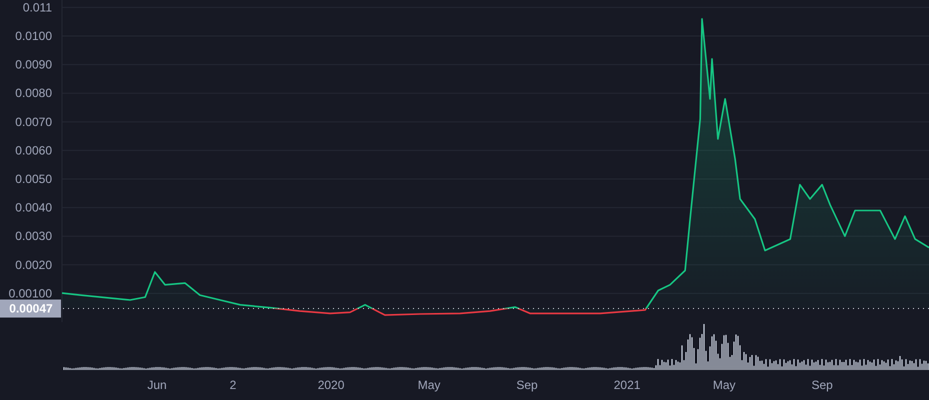  I want to click on y-axis-label: 0.0070, so click(33, 121).